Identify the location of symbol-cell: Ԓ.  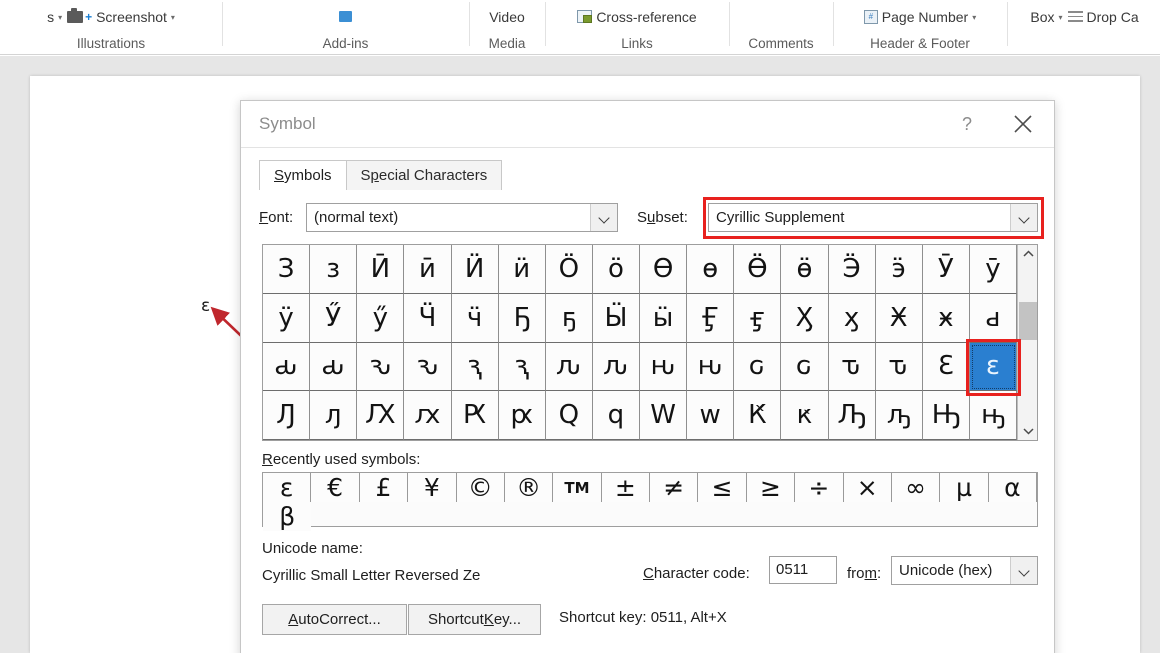
(287, 415).